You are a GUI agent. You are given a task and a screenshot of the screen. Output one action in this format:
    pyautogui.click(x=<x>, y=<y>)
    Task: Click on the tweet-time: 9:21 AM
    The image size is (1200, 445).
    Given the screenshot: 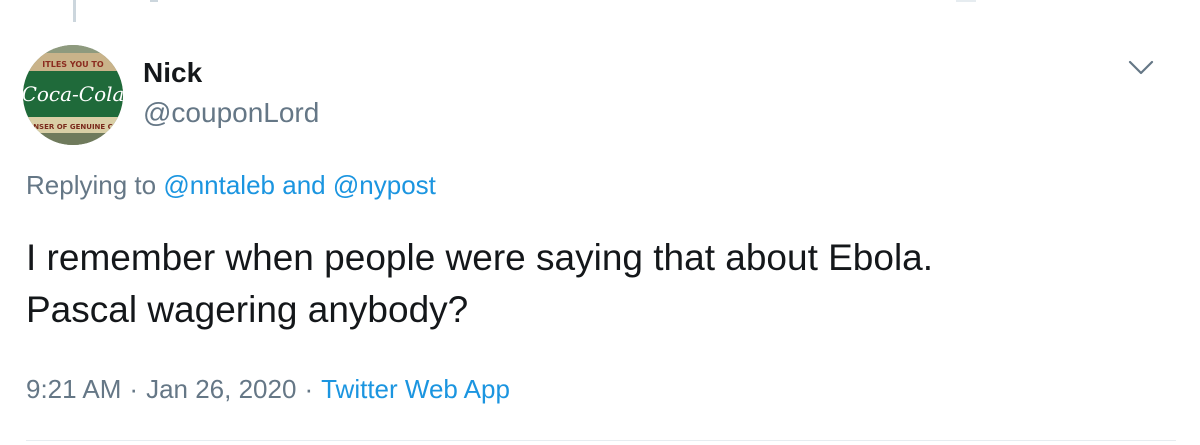 What is the action you would take?
    pyautogui.click(x=73, y=389)
    